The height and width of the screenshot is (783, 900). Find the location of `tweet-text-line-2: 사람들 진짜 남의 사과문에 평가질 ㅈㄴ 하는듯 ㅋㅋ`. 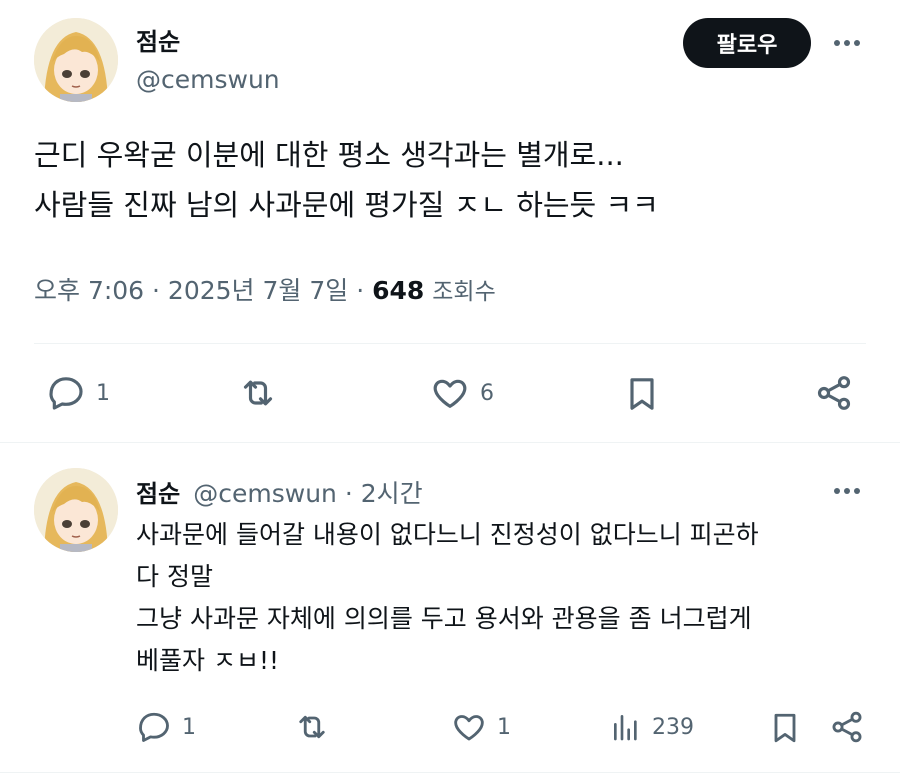

tweet-text-line-2: 사람들 진짜 남의 사과문에 평가질 ㅈㄴ 하는듯 ㅋㅋ is located at coordinates (346, 205).